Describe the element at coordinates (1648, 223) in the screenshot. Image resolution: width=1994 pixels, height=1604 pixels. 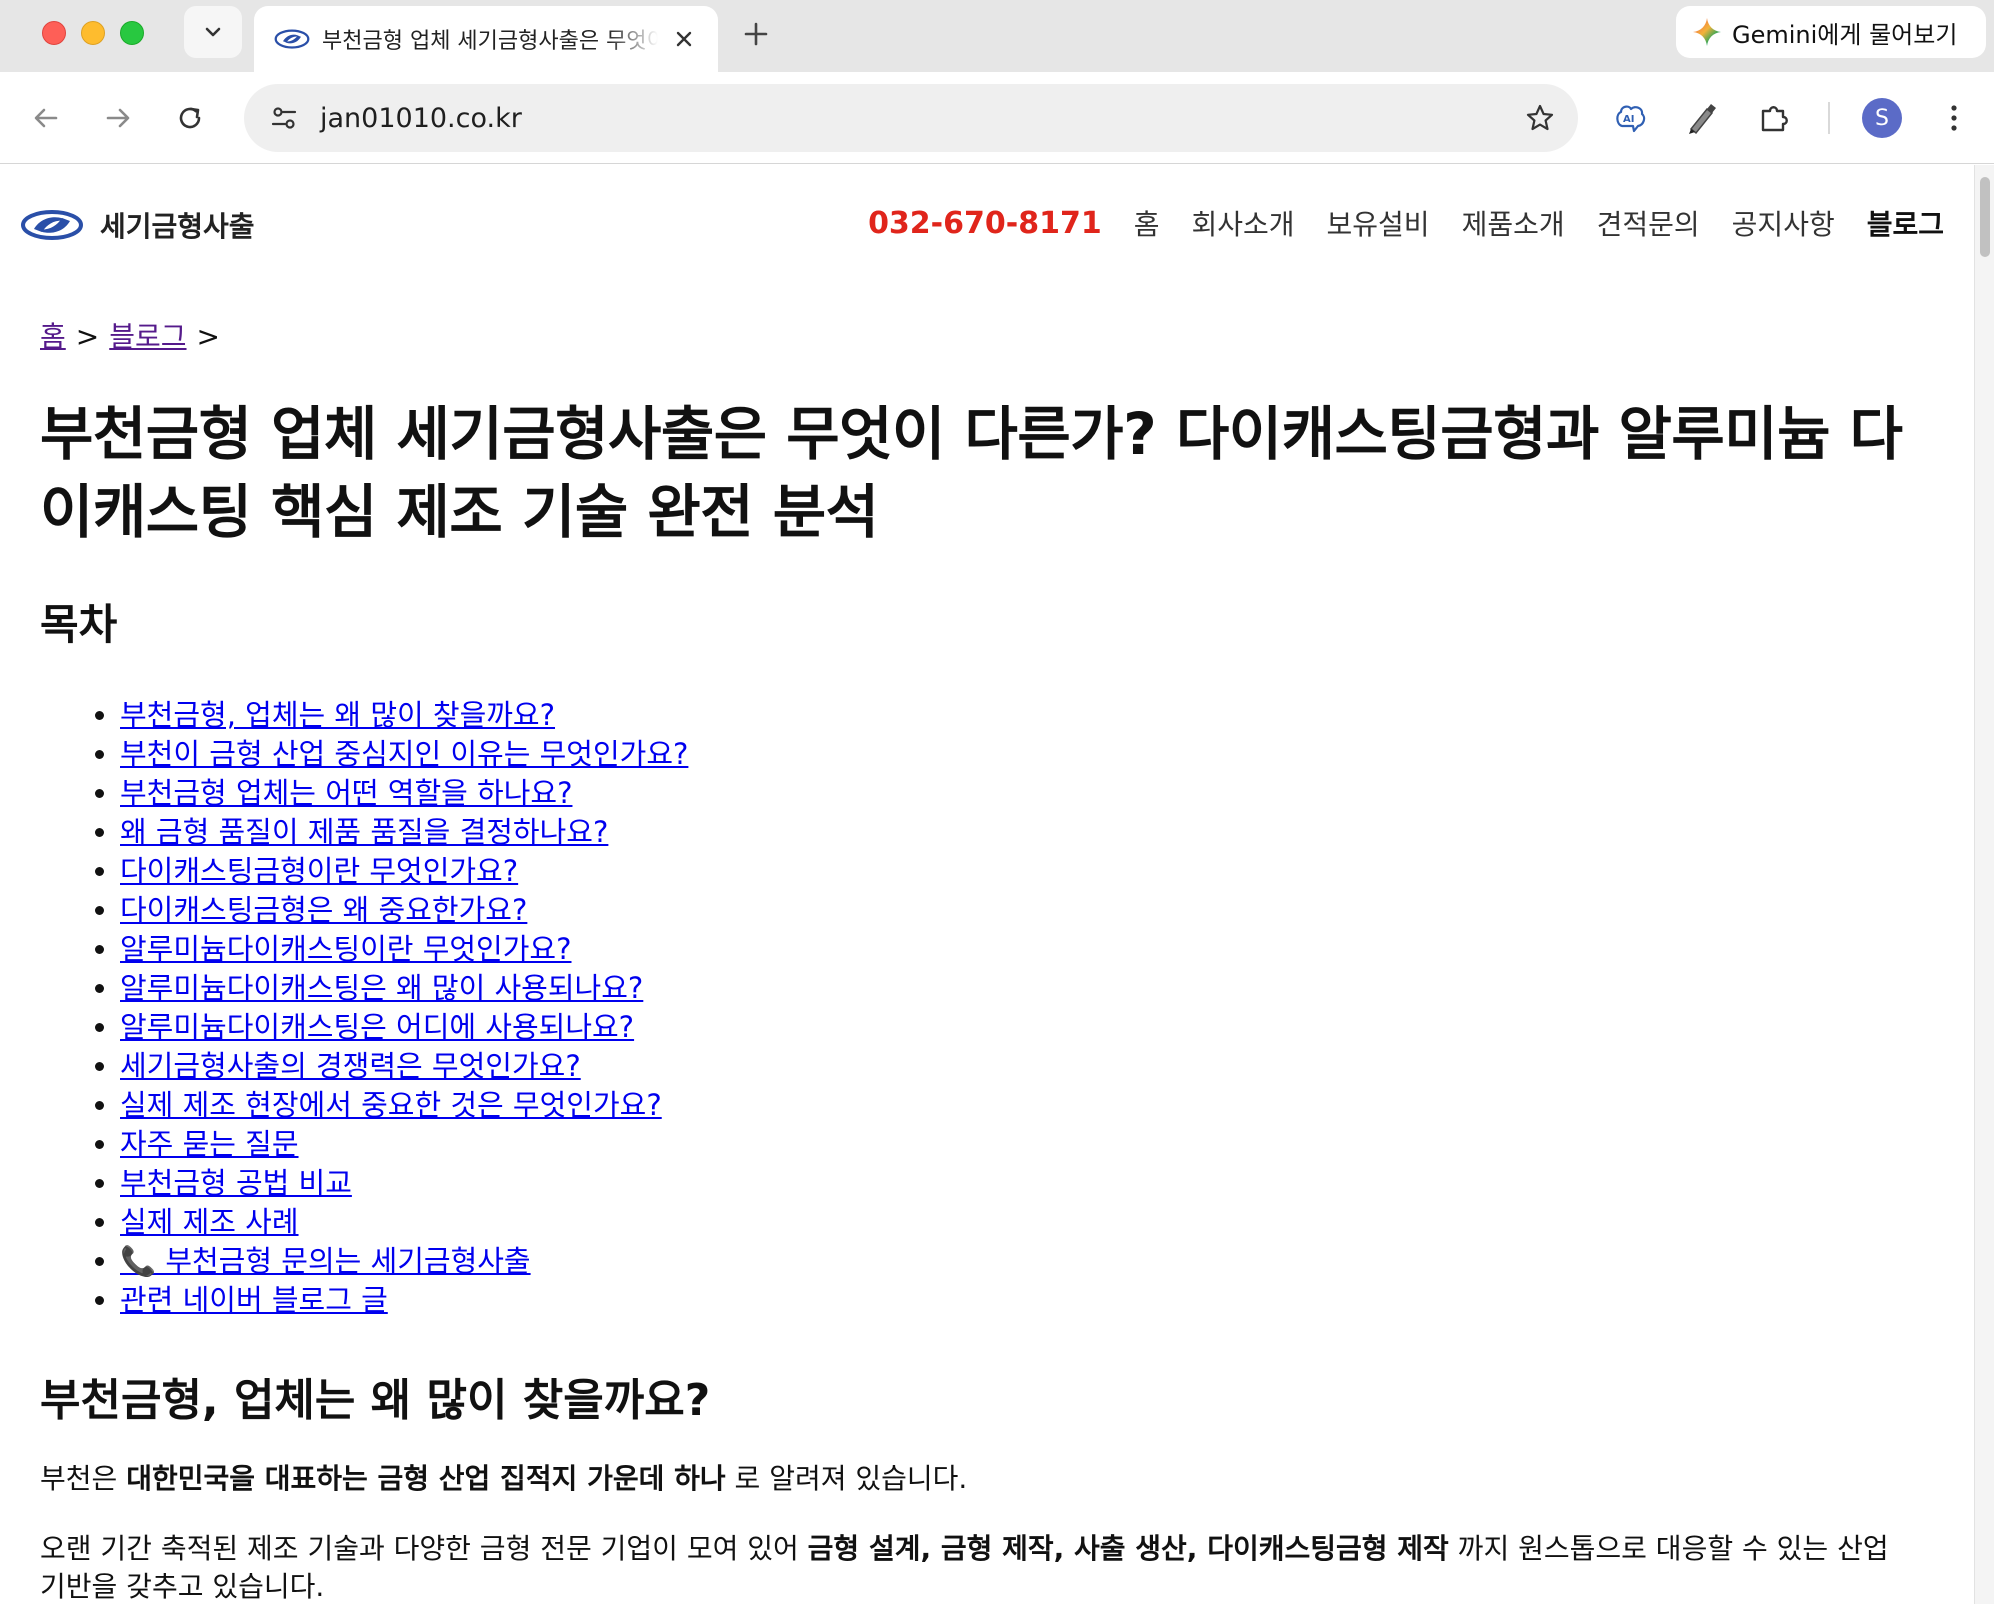
I see `nav-item-quote: 견적문의` at that location.